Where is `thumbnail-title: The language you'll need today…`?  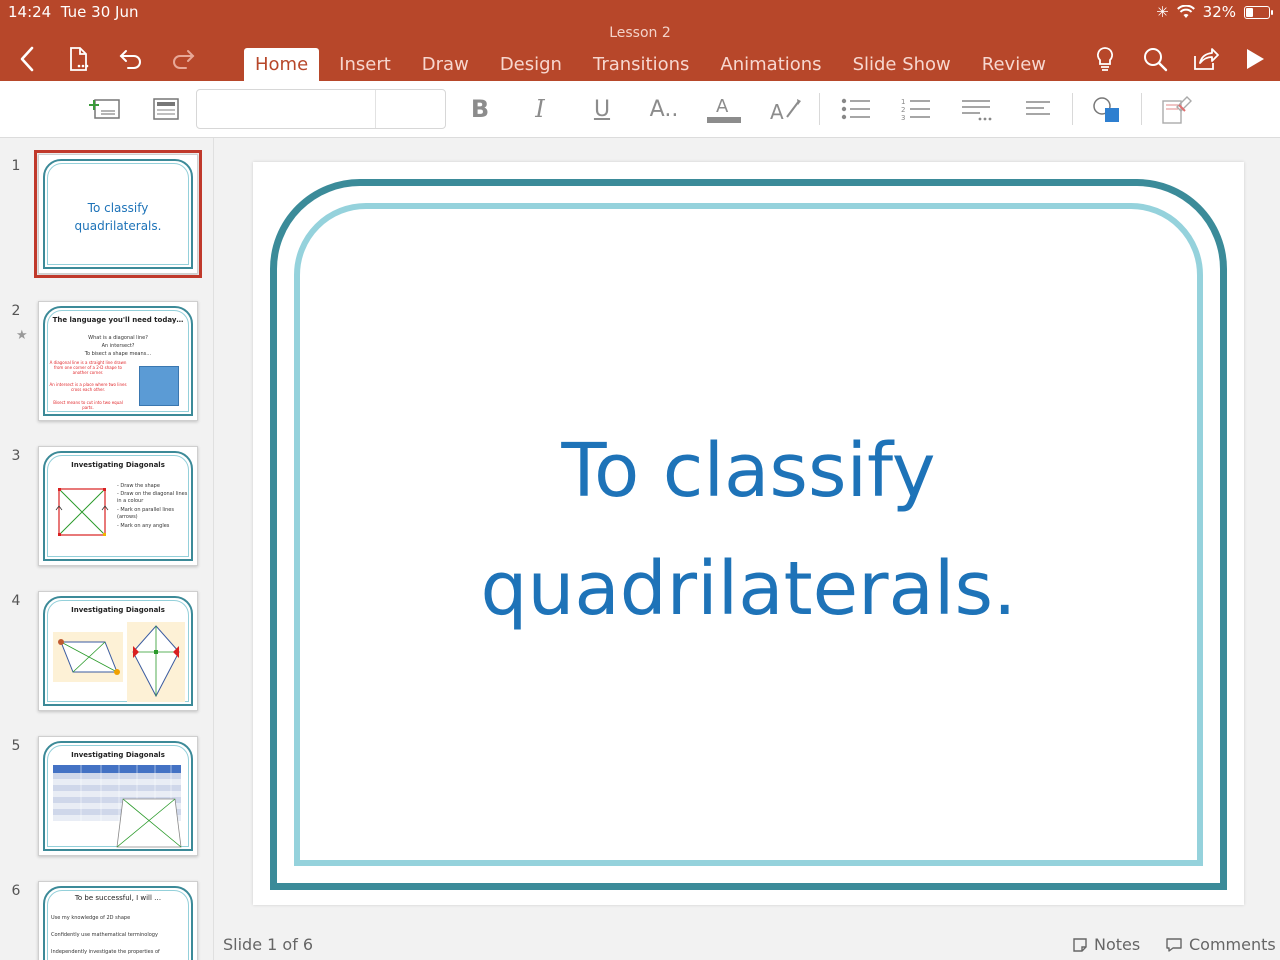
thumbnail-title: The language you'll need today… is located at coordinates (118, 320).